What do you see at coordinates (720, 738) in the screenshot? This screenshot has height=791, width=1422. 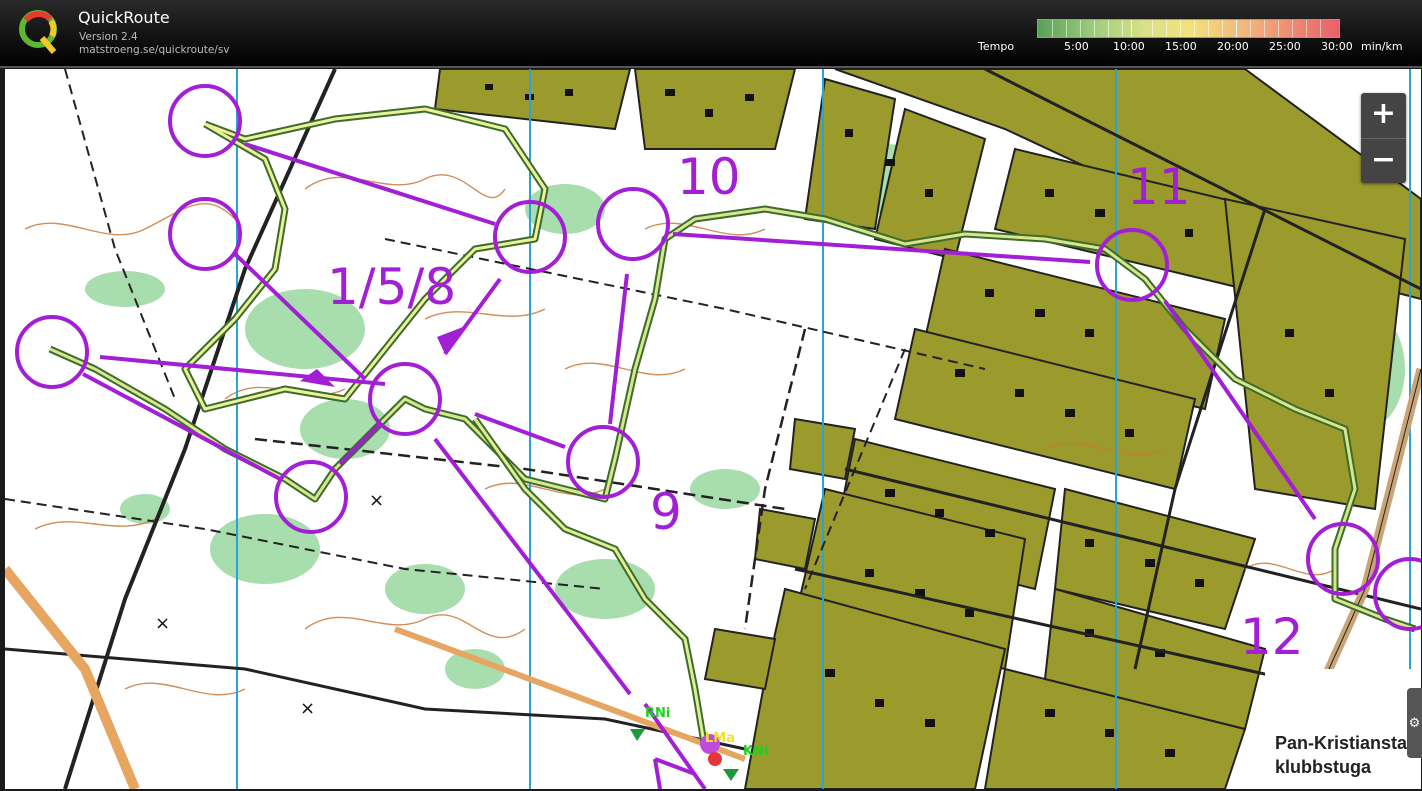 I see `runner-label: LMa` at bounding box center [720, 738].